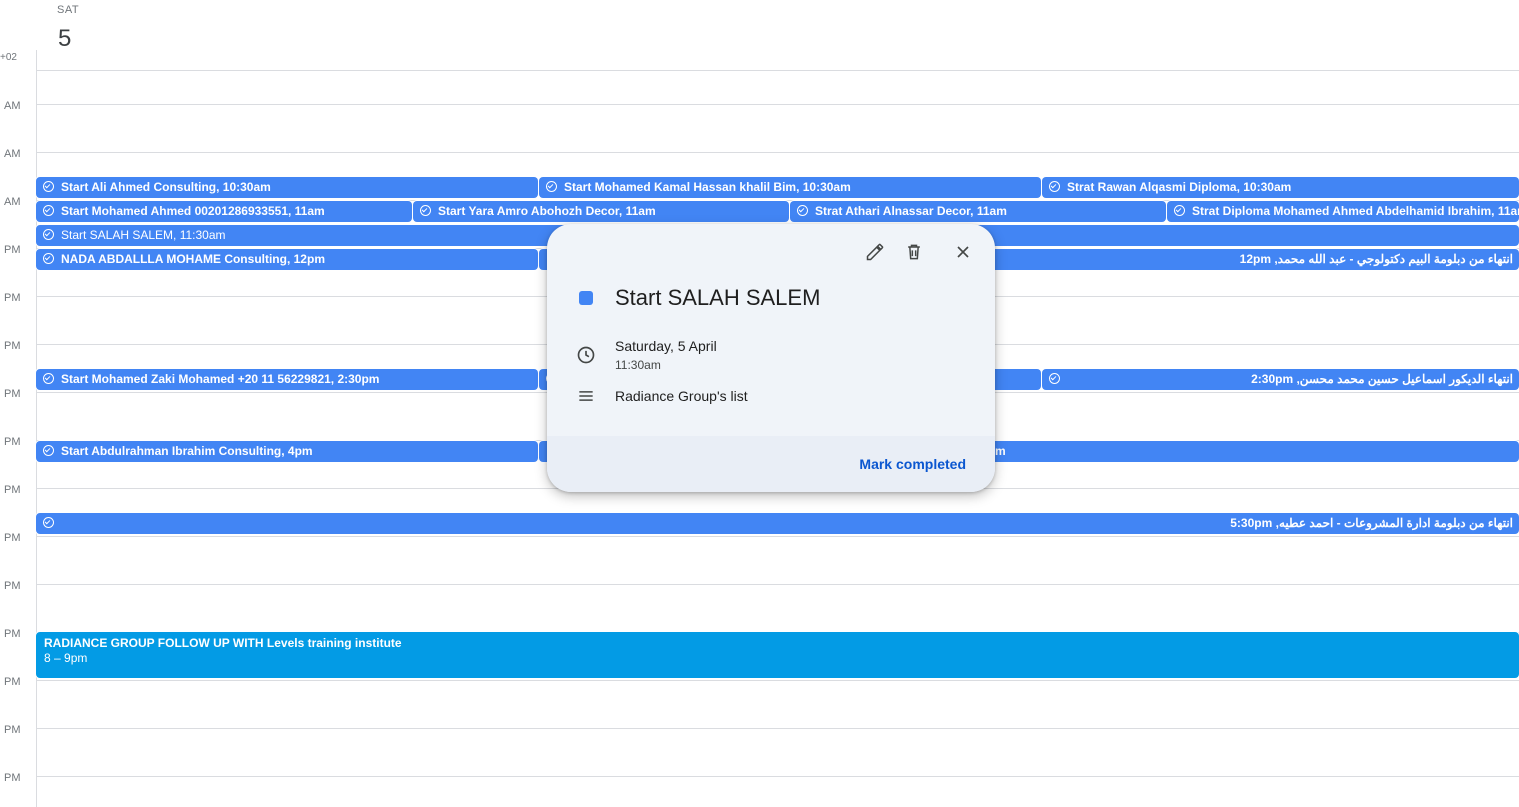  I want to click on mark-completed-button: Mark completed, so click(912, 464).